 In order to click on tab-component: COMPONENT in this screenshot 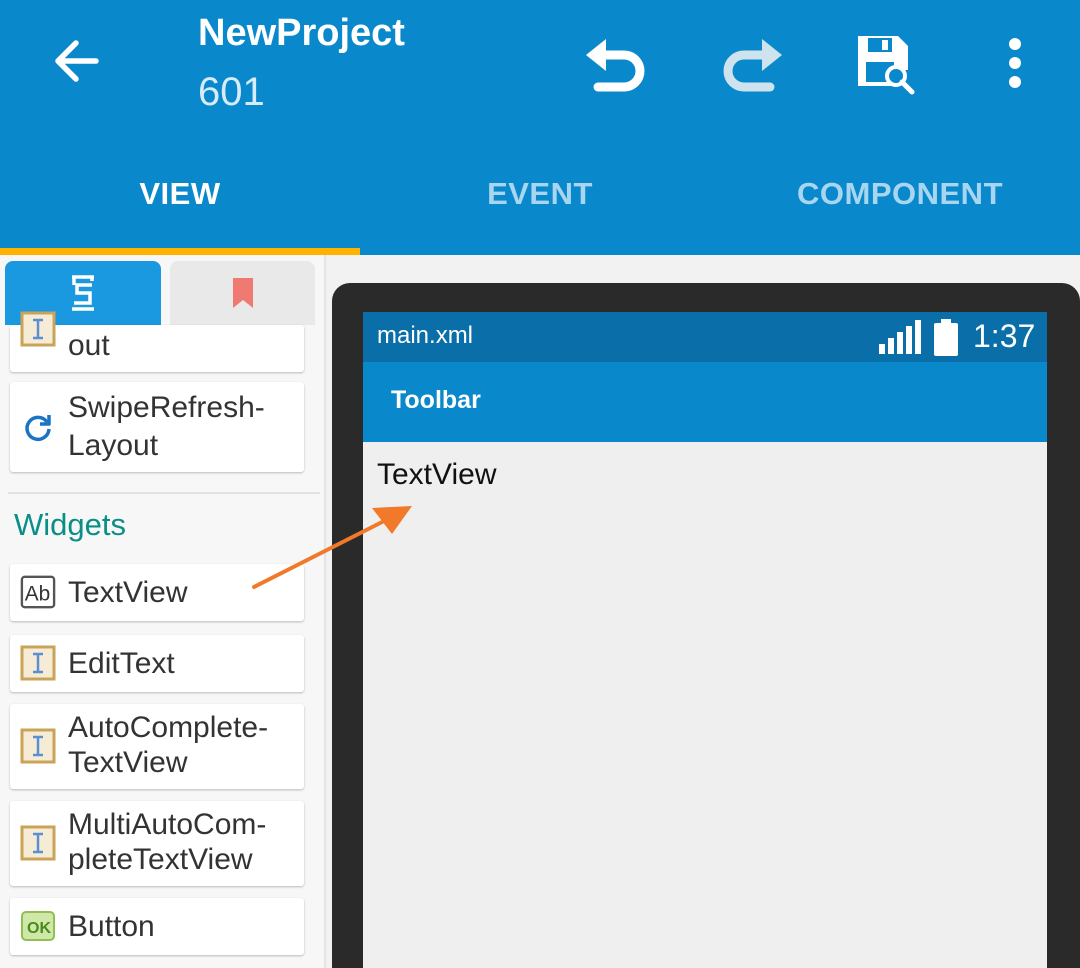, I will do `click(900, 194)`.